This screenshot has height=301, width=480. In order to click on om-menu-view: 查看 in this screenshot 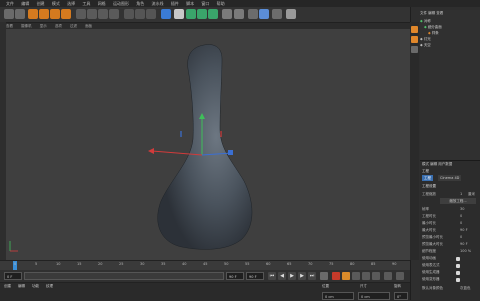, I will do `click(439, 13)`.